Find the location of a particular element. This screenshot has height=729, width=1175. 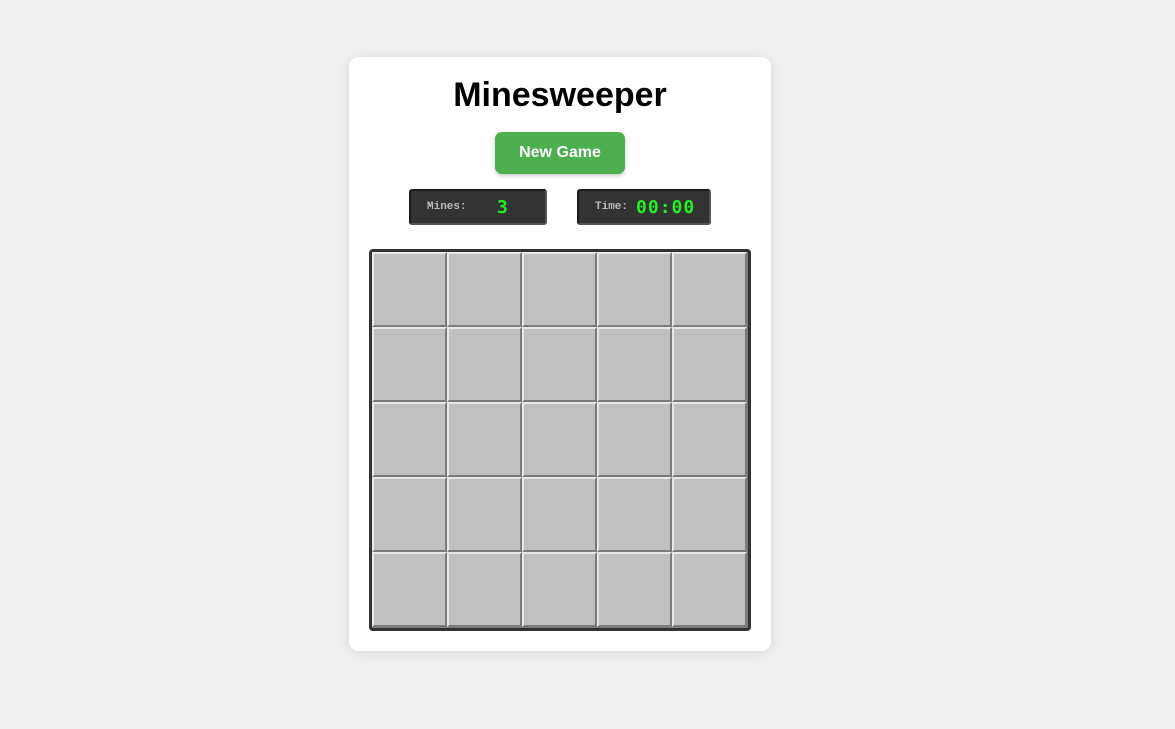

timer: Time: 00:00 is located at coordinates (644, 207).